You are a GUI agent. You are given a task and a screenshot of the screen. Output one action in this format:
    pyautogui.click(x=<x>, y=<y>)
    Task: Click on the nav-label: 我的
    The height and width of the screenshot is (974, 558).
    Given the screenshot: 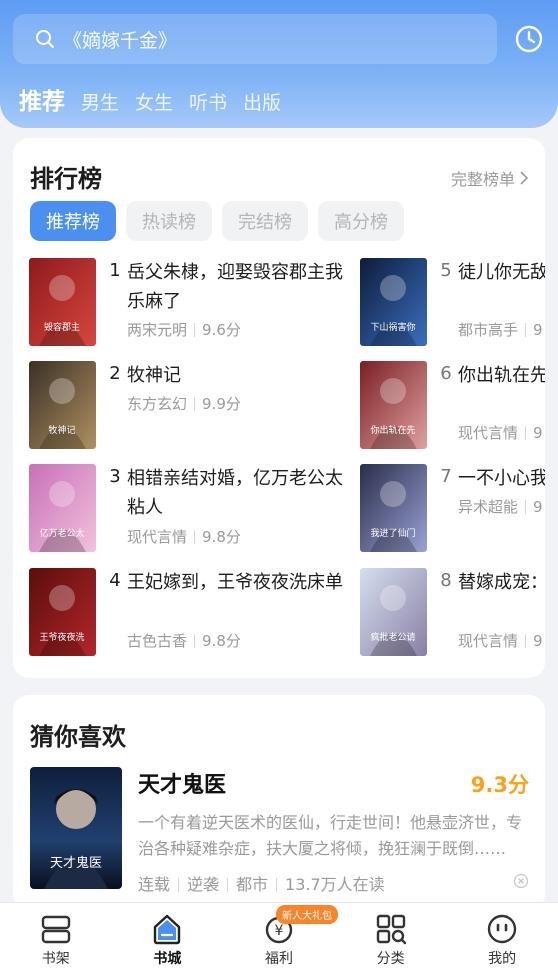 What is the action you would take?
    pyautogui.click(x=502, y=959)
    